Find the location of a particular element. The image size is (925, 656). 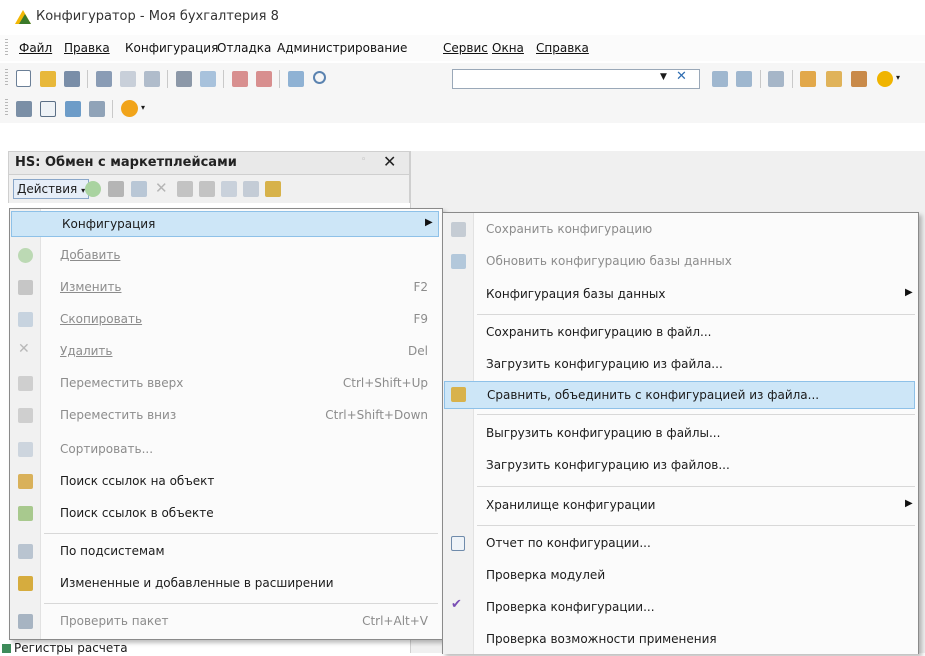

menu-administration: Администрирование is located at coordinates (342, 48).